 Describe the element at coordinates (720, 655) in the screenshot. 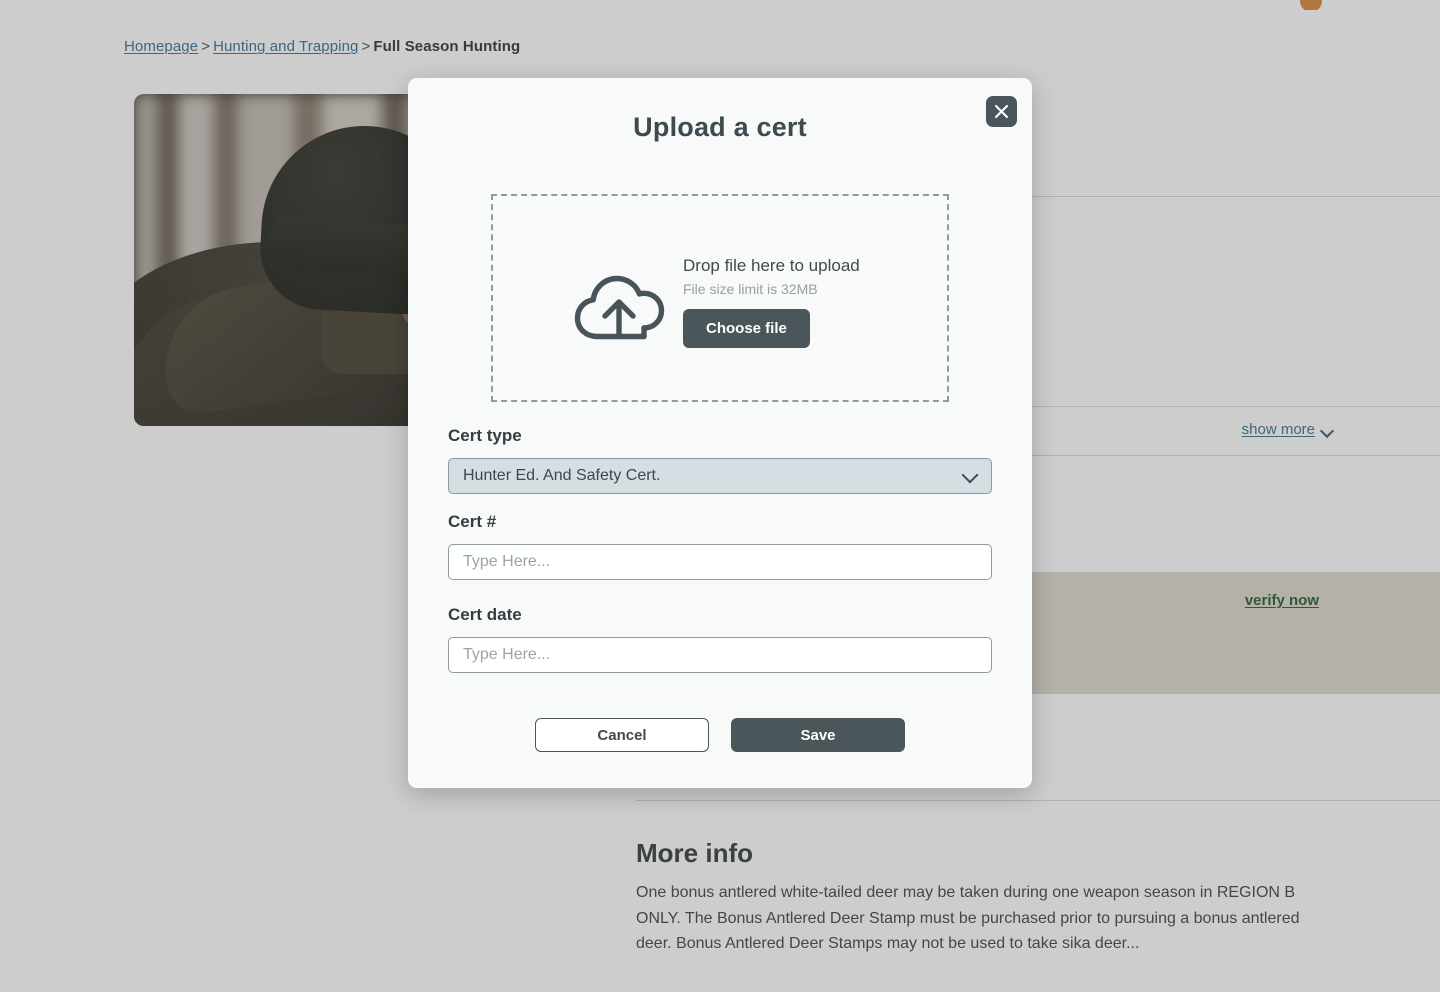

I see `cert-date-input` at that location.